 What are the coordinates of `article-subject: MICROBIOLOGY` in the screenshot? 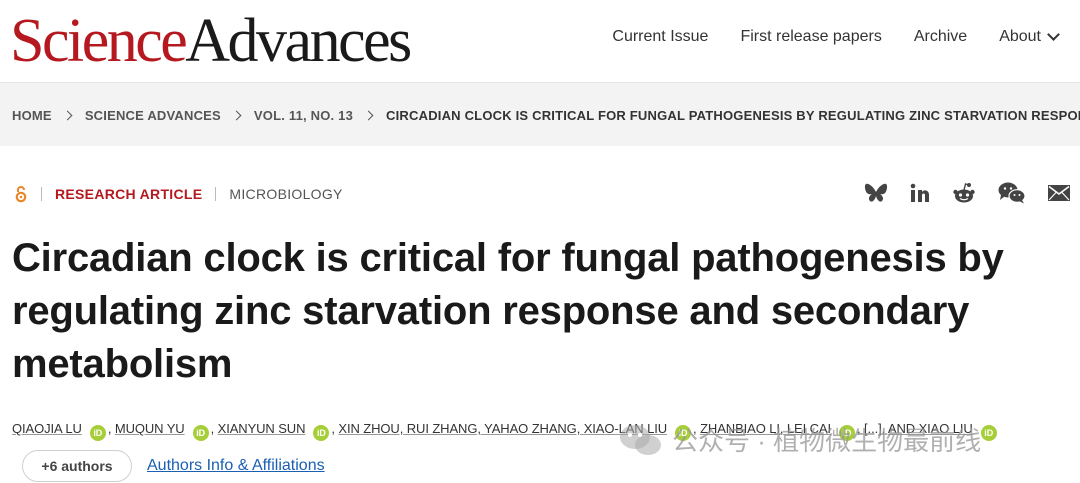 It's located at (285, 194).